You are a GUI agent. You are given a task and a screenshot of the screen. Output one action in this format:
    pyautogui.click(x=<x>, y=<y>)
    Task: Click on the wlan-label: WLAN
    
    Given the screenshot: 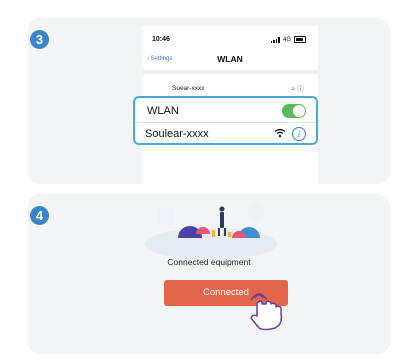 What is the action you would take?
    pyautogui.click(x=163, y=111)
    